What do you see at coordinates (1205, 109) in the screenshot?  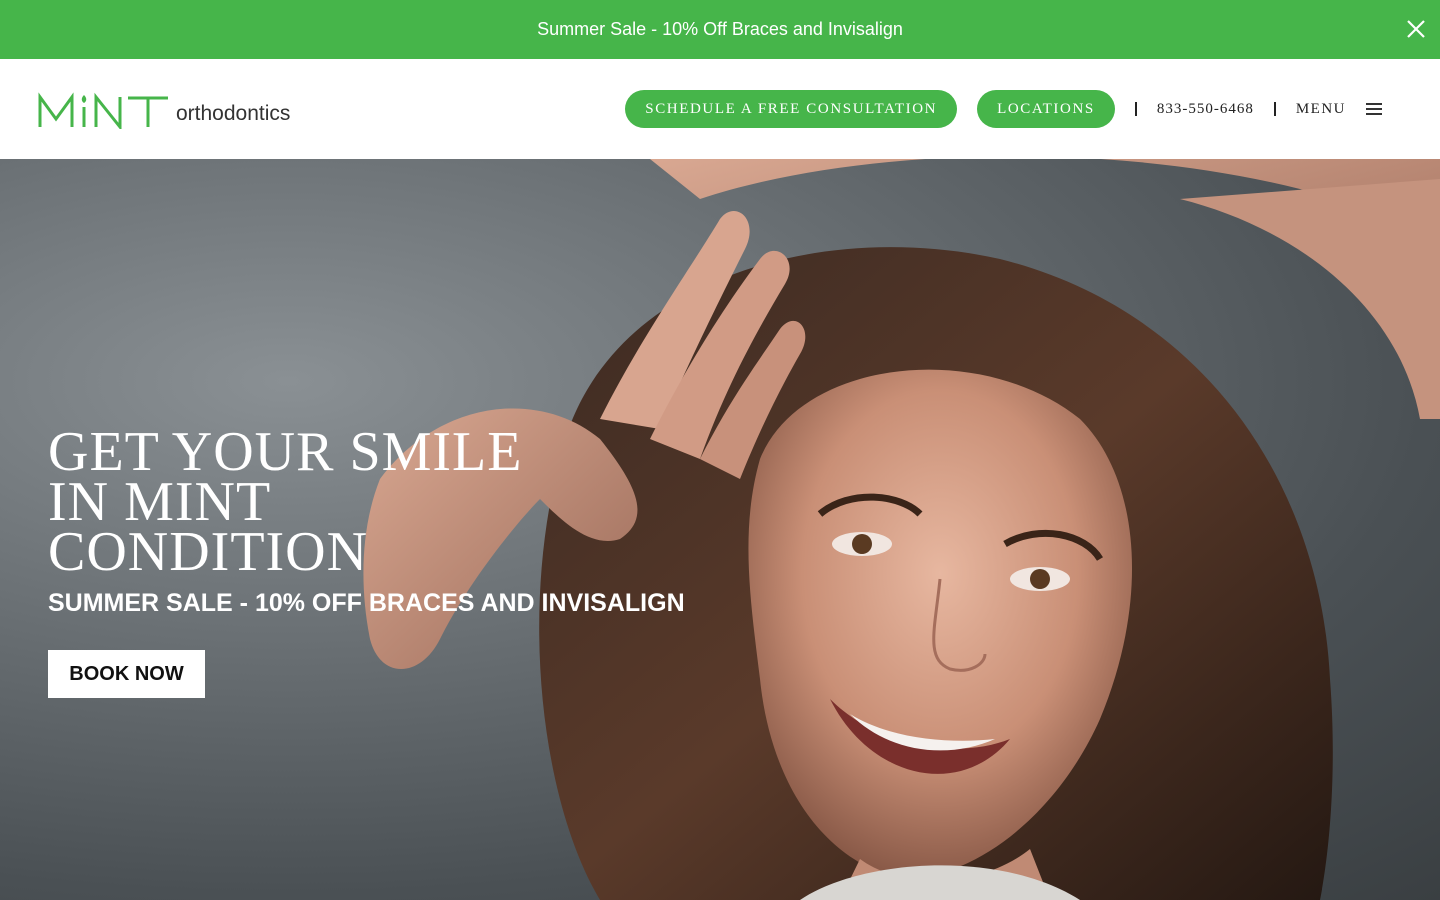 I see `phone-link: 833-550-6468` at bounding box center [1205, 109].